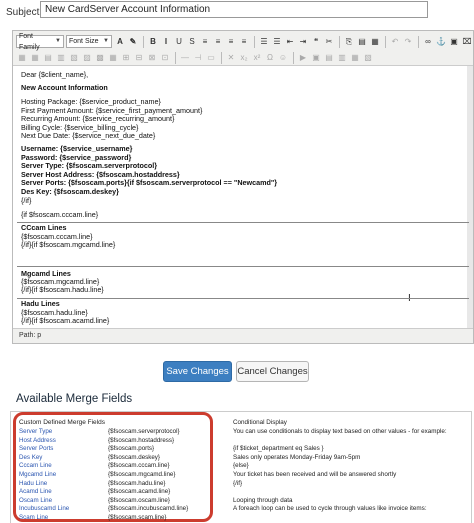 This screenshot has width=474, height=523. What do you see at coordinates (74, 399) in the screenshot?
I see `merge-fields-title: Available Merge Fields` at bounding box center [74, 399].